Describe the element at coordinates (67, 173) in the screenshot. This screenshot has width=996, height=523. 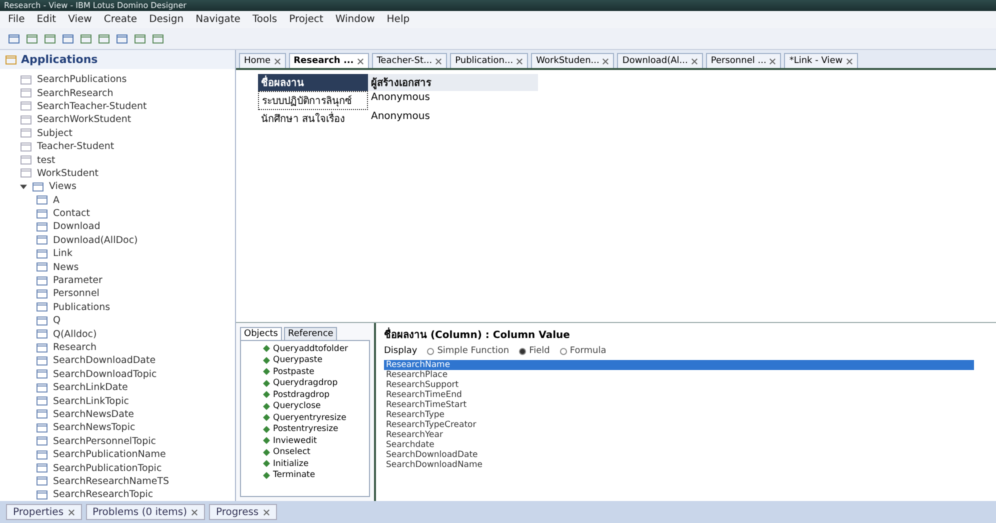
I see `tree-item: WorkStudent` at that location.